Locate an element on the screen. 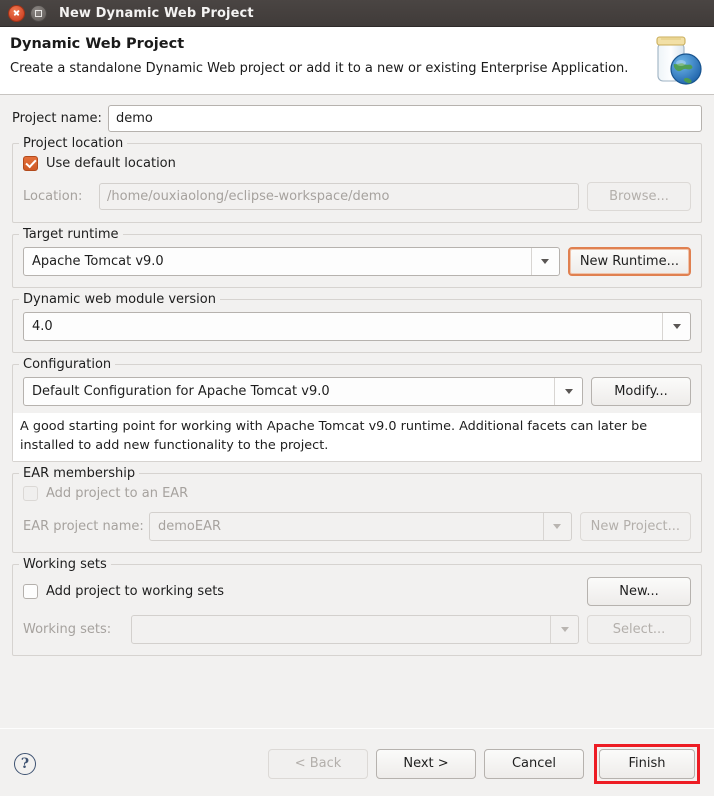 The height and width of the screenshot is (796, 714). use-default-location-row: Use default location is located at coordinates (357, 163).